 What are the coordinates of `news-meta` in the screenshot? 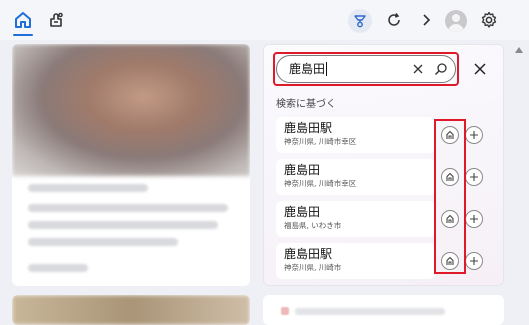 It's located at (128, 192).